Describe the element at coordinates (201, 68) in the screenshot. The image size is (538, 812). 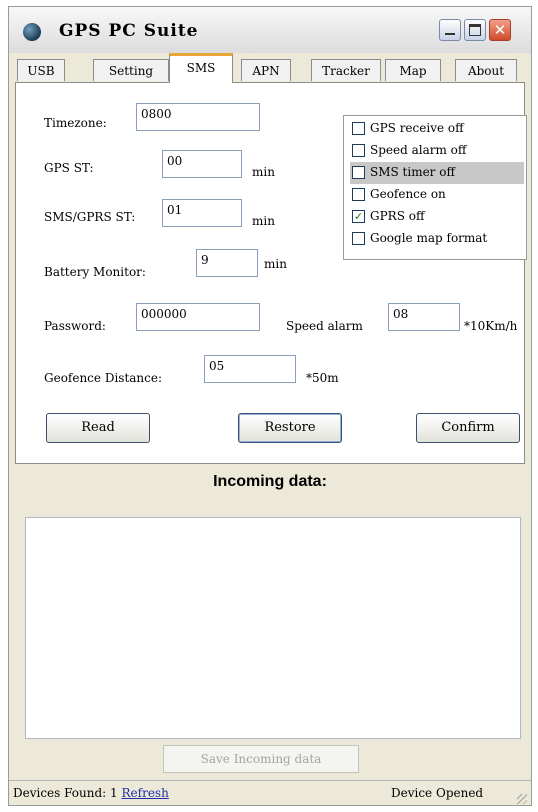
I see `tab-sms: SMS` at that location.